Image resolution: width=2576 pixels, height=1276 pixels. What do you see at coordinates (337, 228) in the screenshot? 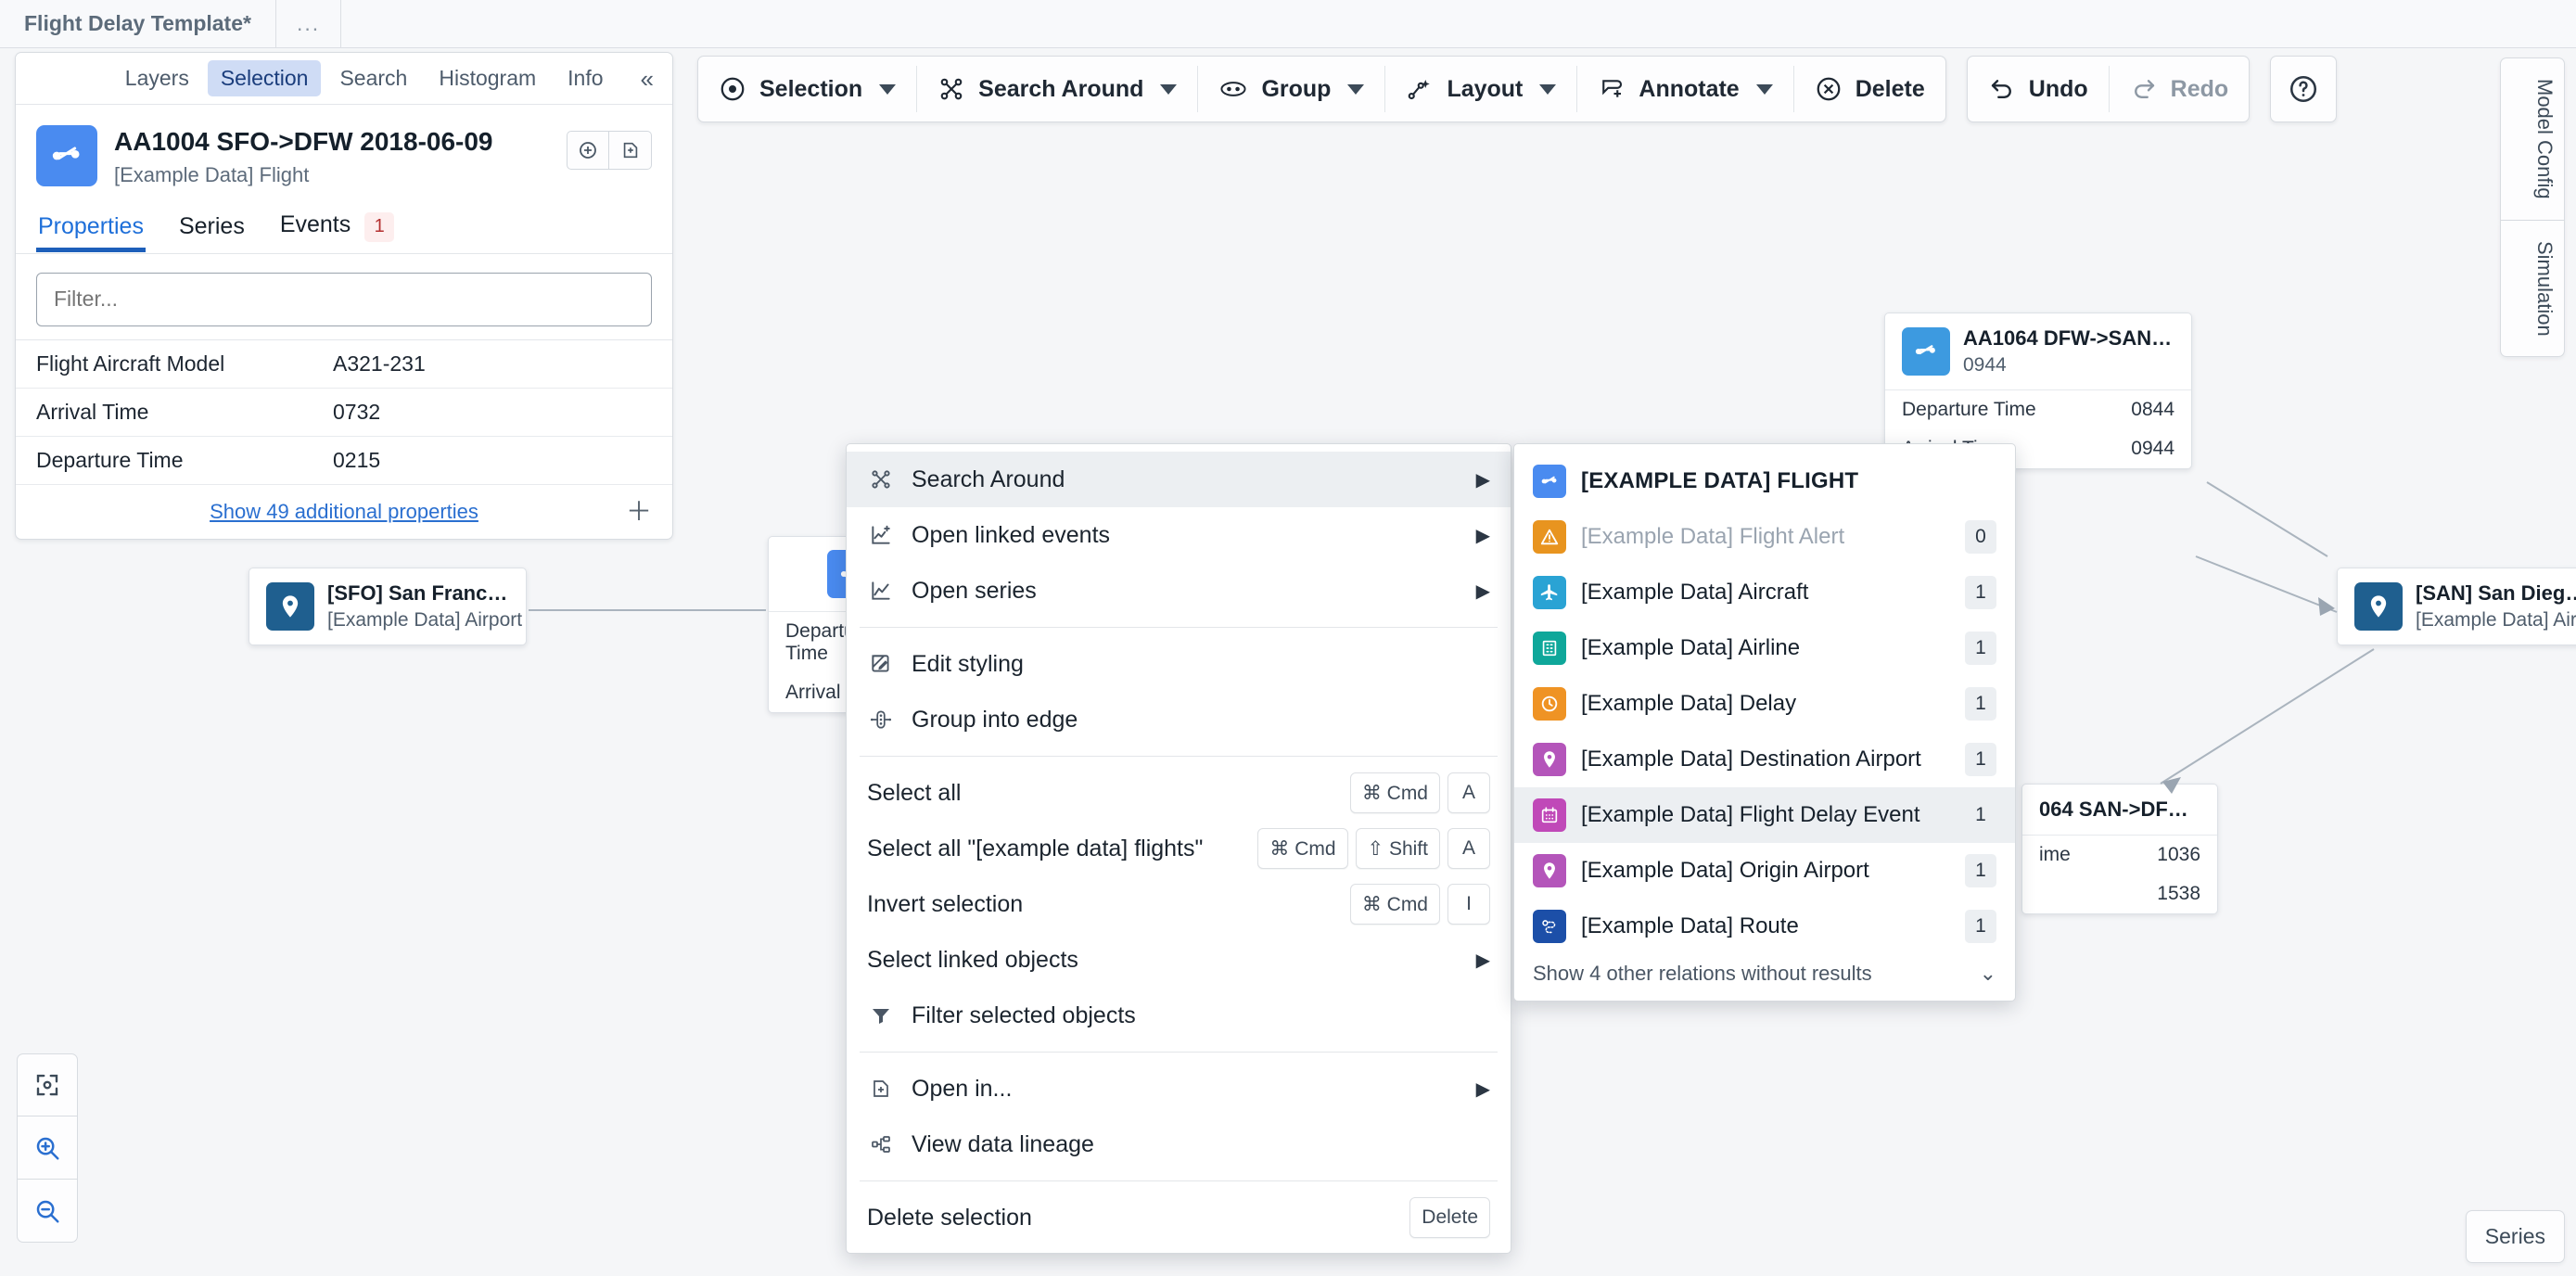
I see `tab-events: Events 1` at bounding box center [337, 228].